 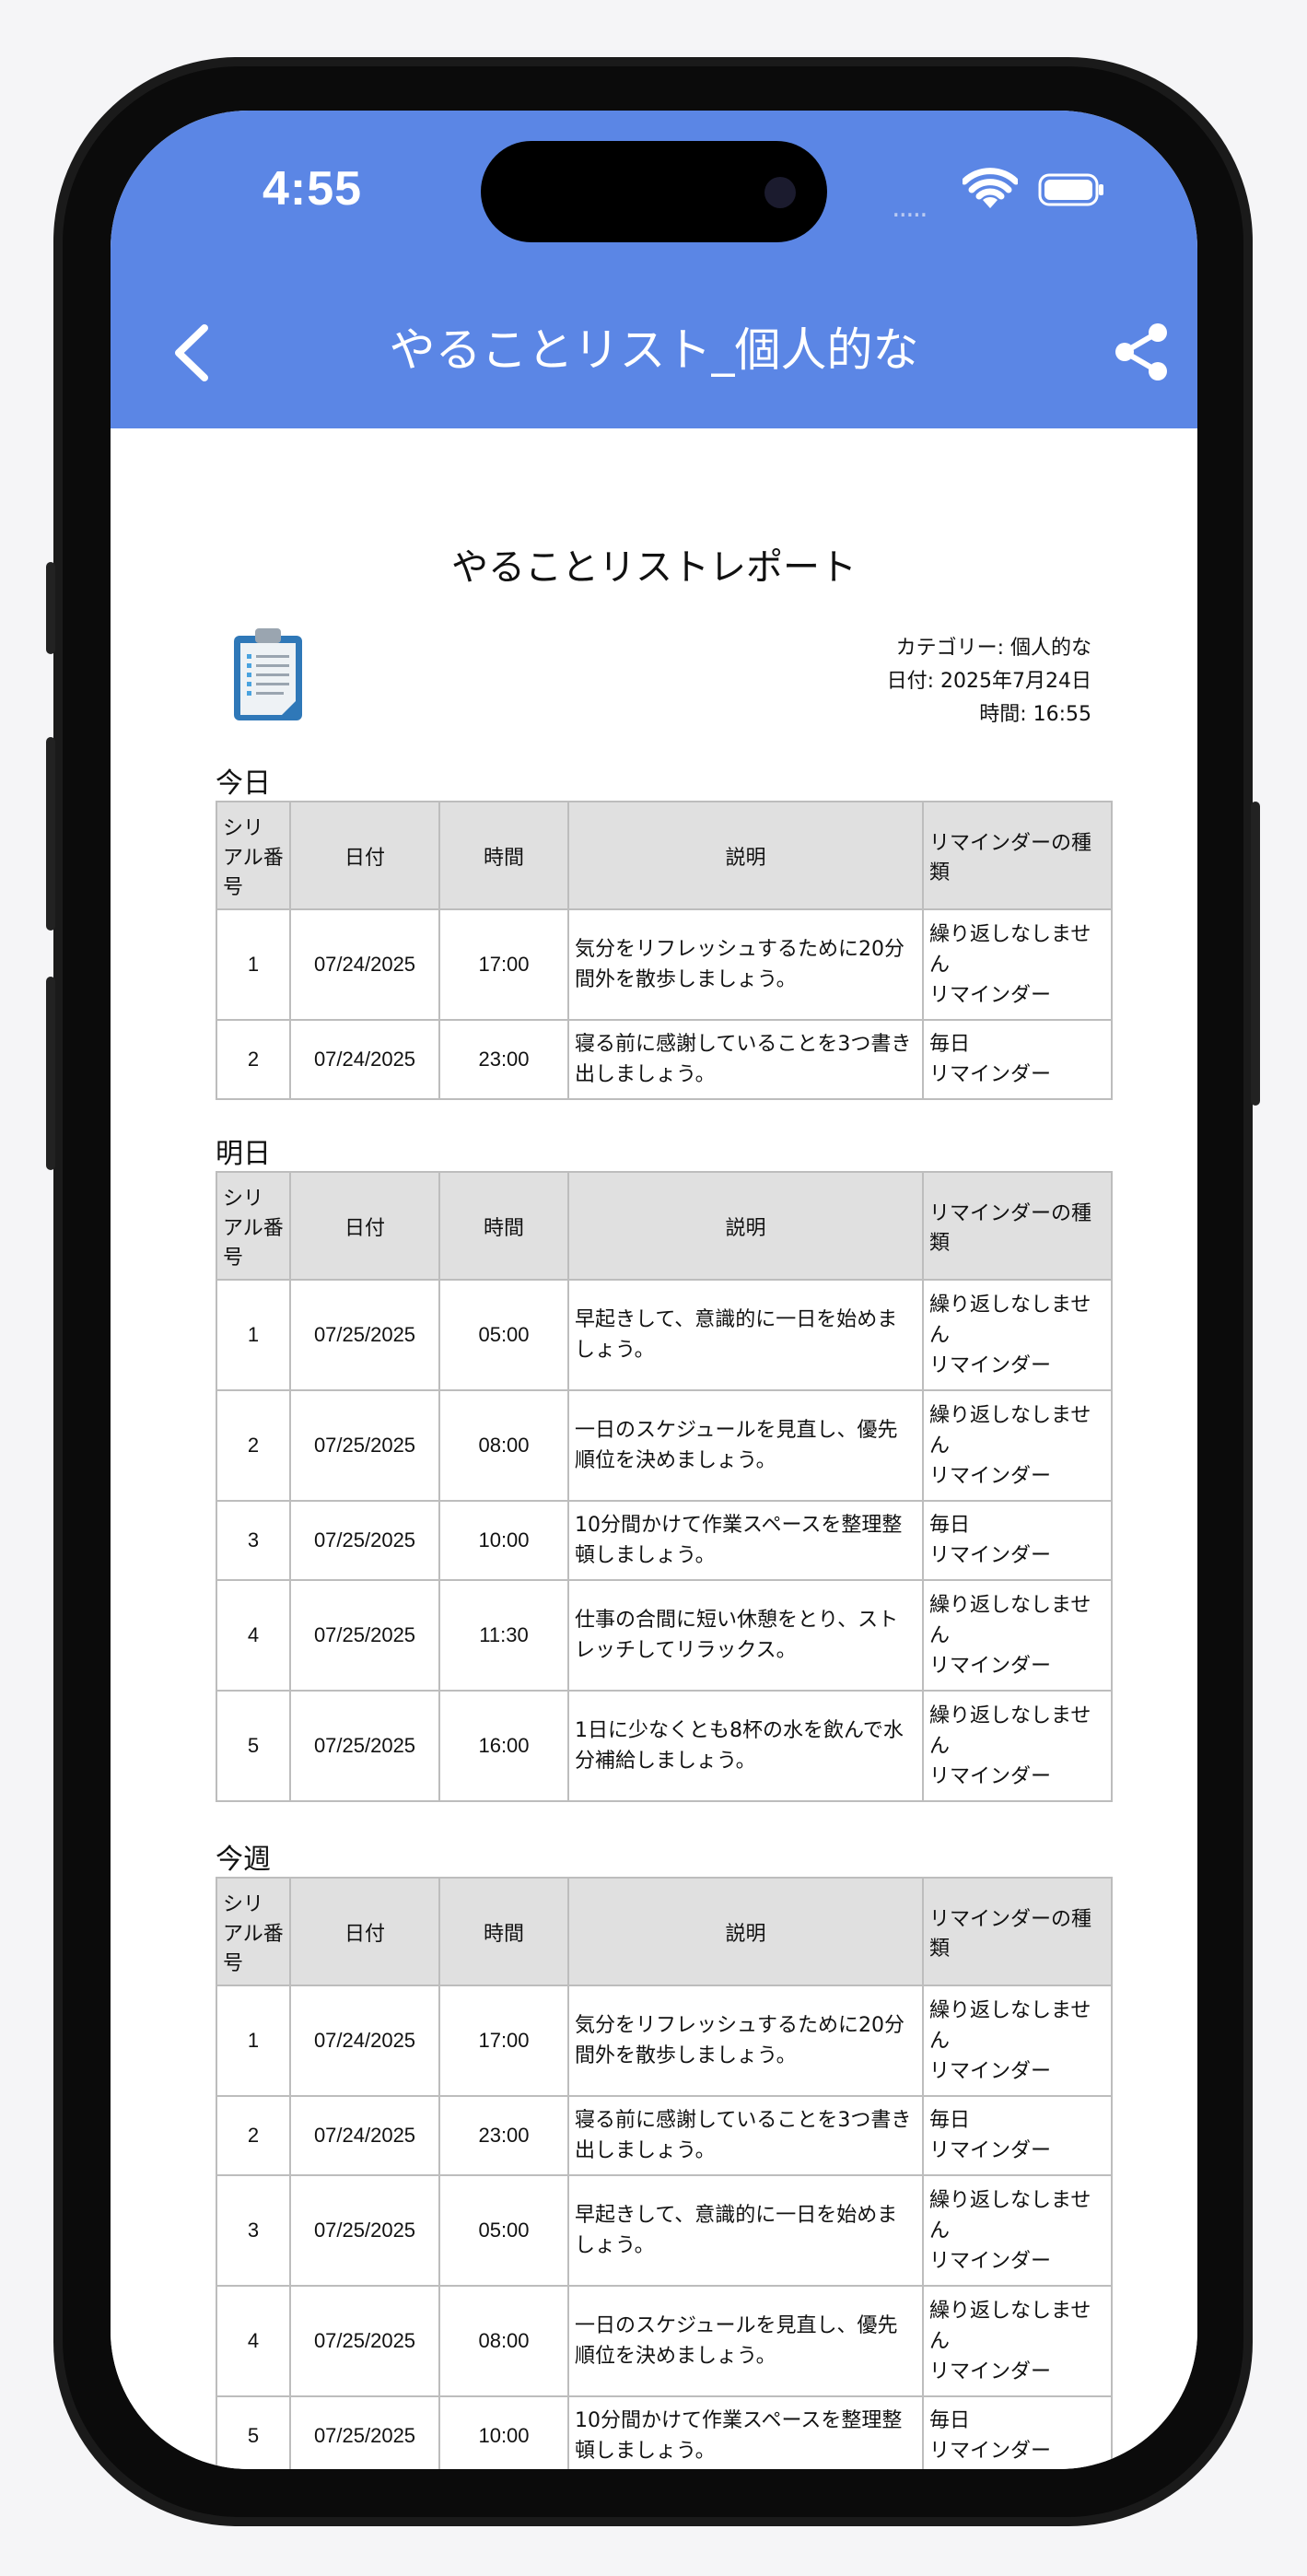 What do you see at coordinates (254, 2230) in the screenshot?
I see `cell-serial: 3` at bounding box center [254, 2230].